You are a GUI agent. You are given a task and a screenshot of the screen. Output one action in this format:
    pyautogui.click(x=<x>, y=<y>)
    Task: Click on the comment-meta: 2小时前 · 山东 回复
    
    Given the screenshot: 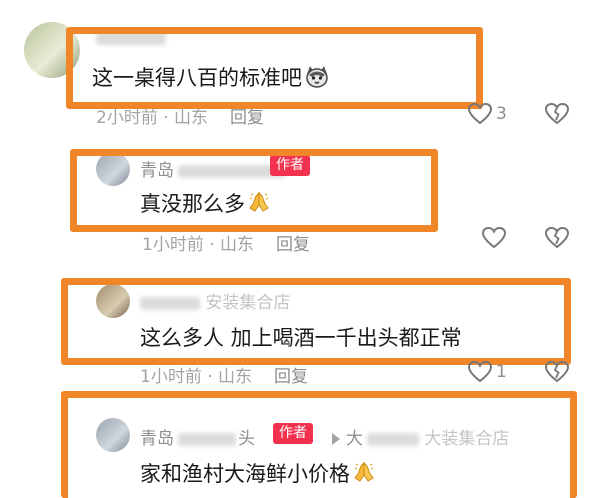 What is the action you would take?
    pyautogui.click(x=180, y=118)
    